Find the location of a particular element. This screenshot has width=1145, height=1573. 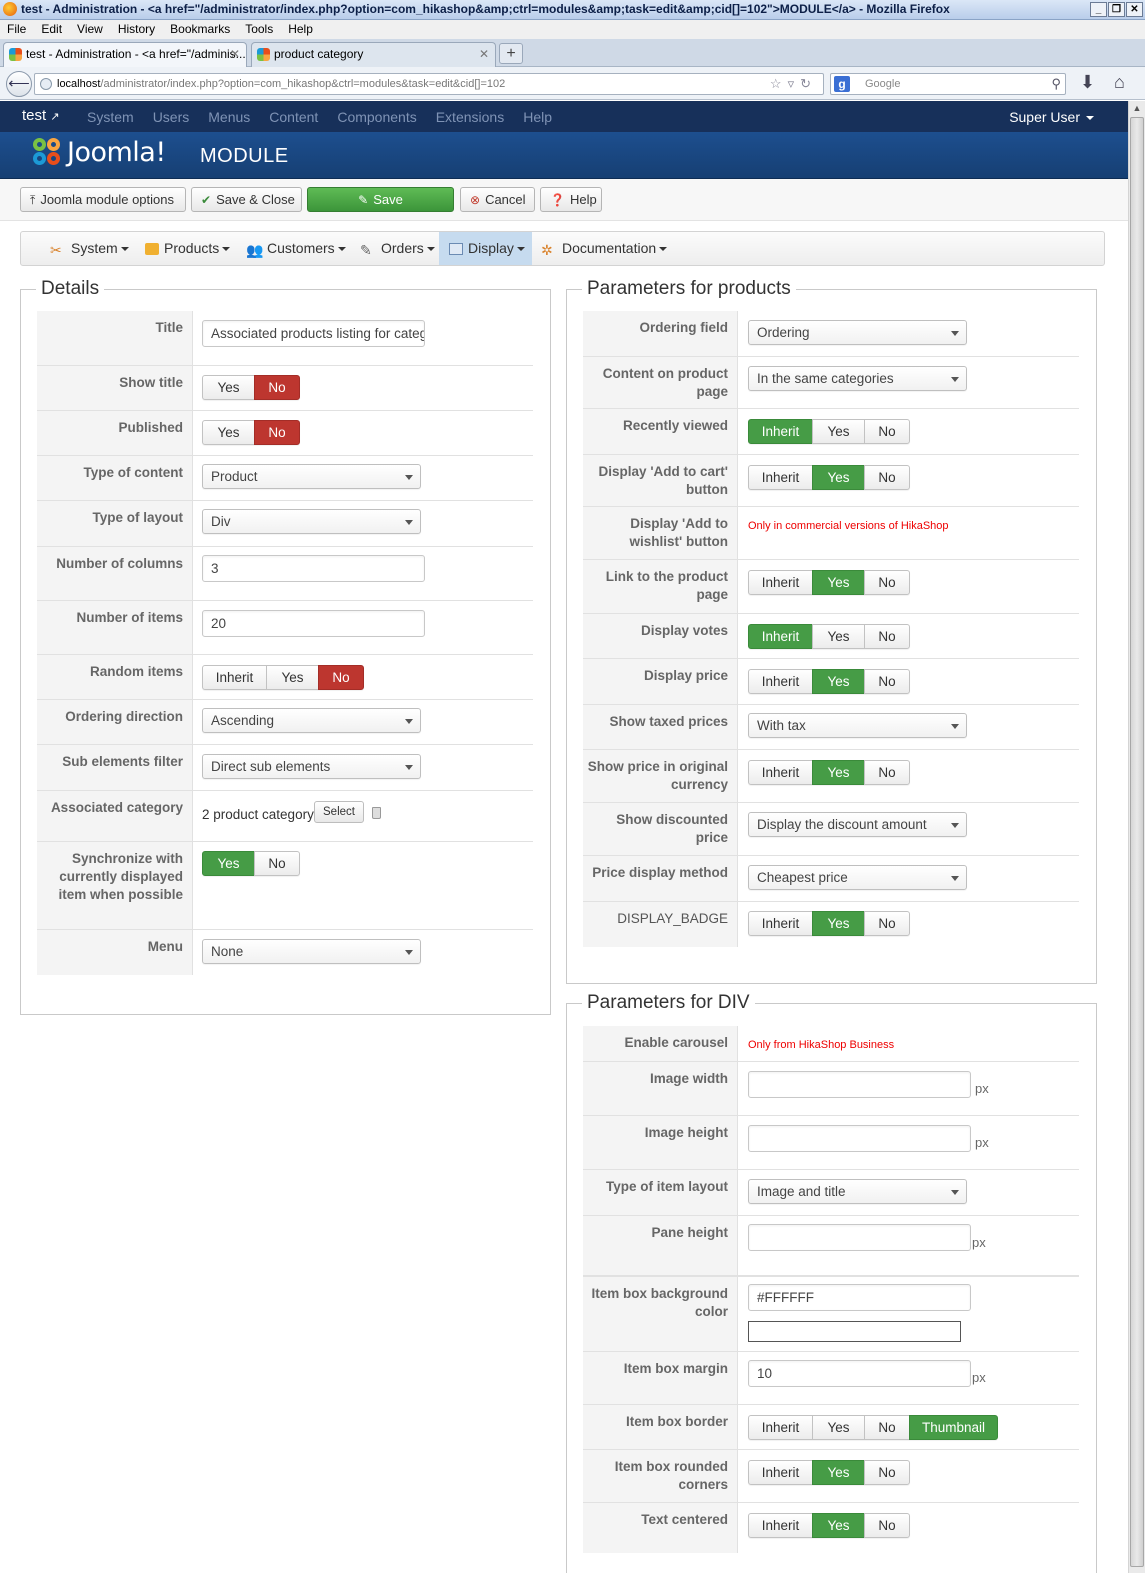

menu-select: None is located at coordinates (311, 951).